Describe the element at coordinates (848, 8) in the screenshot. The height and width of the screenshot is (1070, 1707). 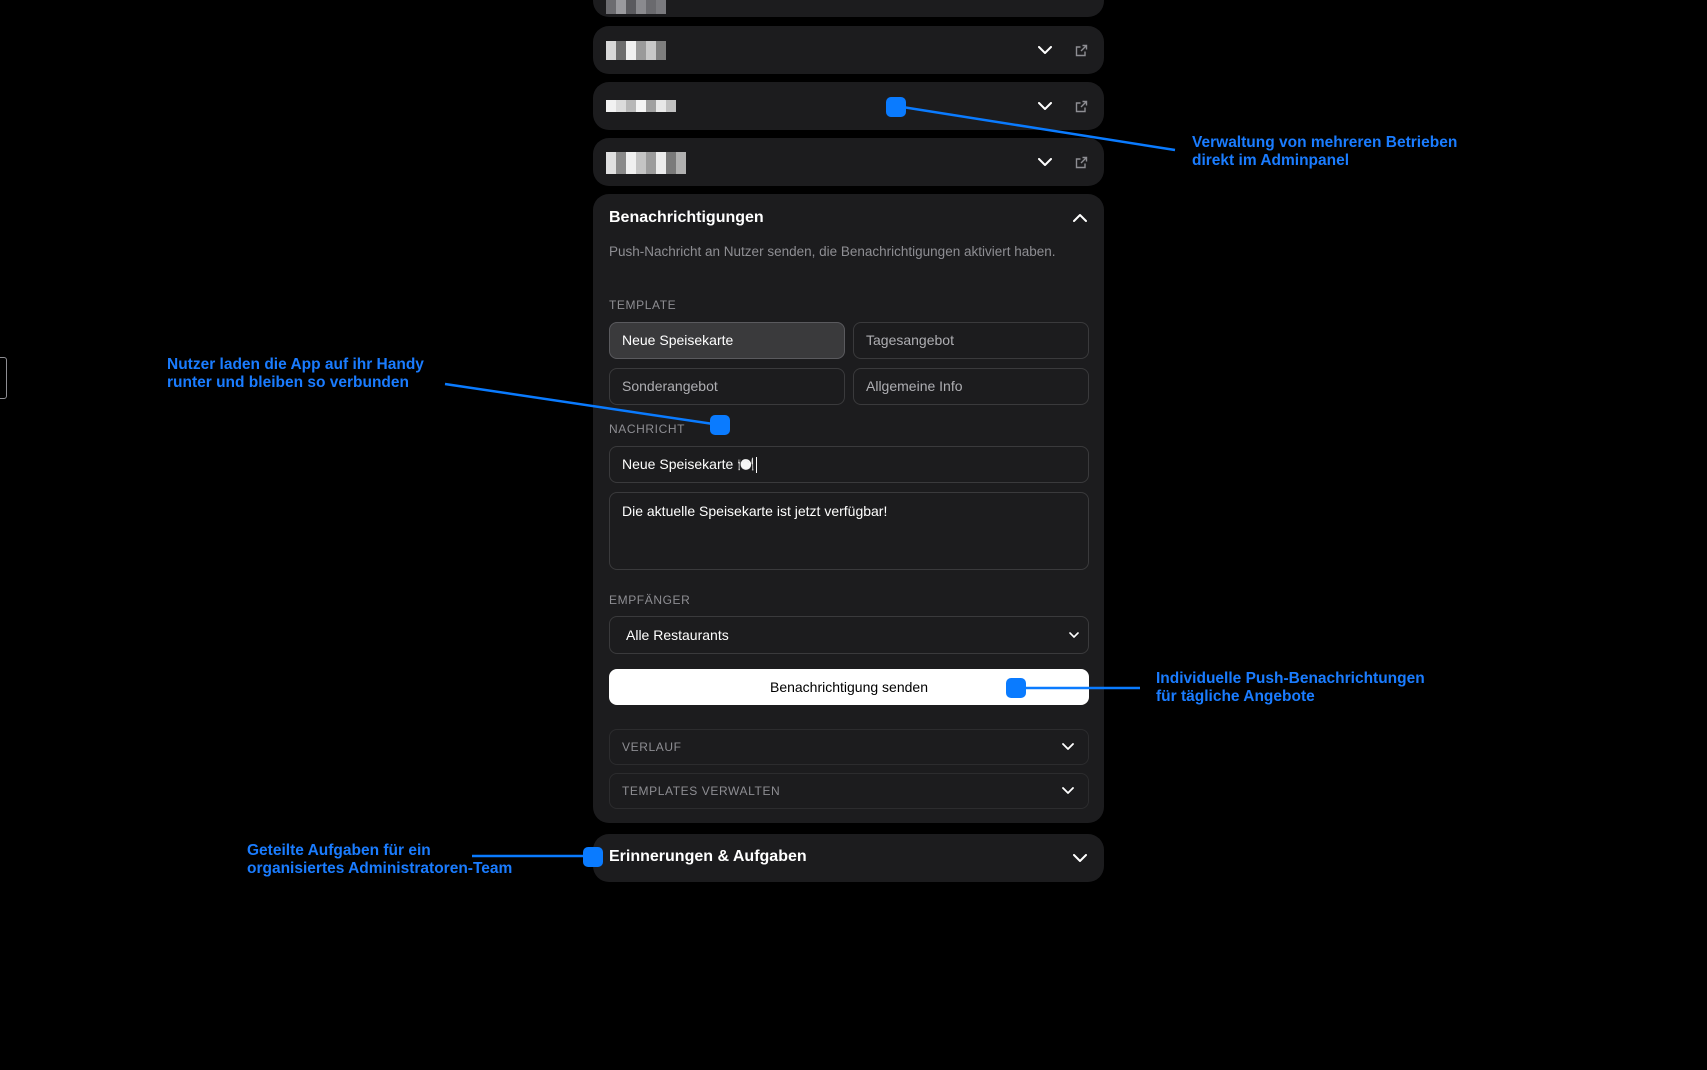
I see `restaurant-card-cutoff` at that location.